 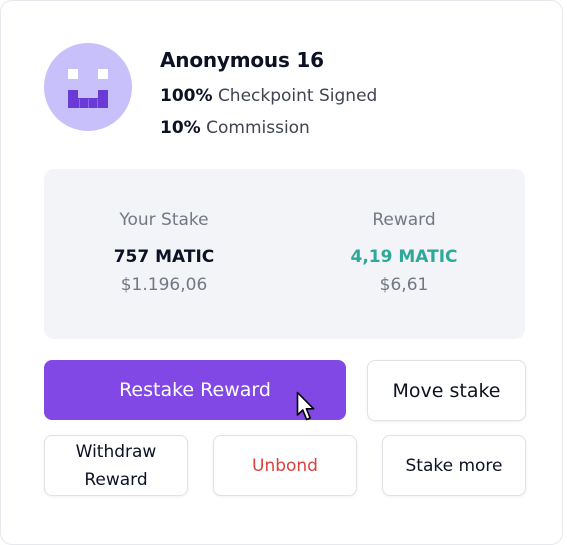 What do you see at coordinates (446, 390) in the screenshot?
I see `move-stake-button: Move stake` at bounding box center [446, 390].